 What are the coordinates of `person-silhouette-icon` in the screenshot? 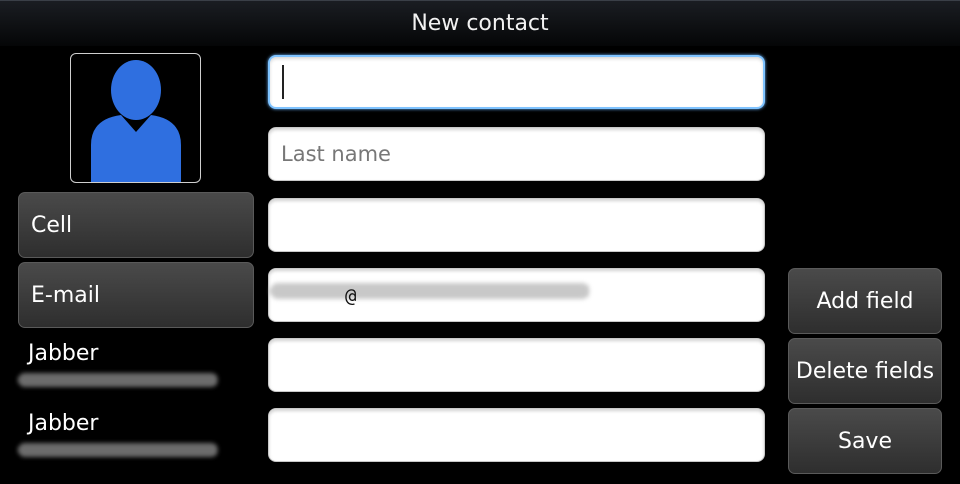 It's located at (135, 121).